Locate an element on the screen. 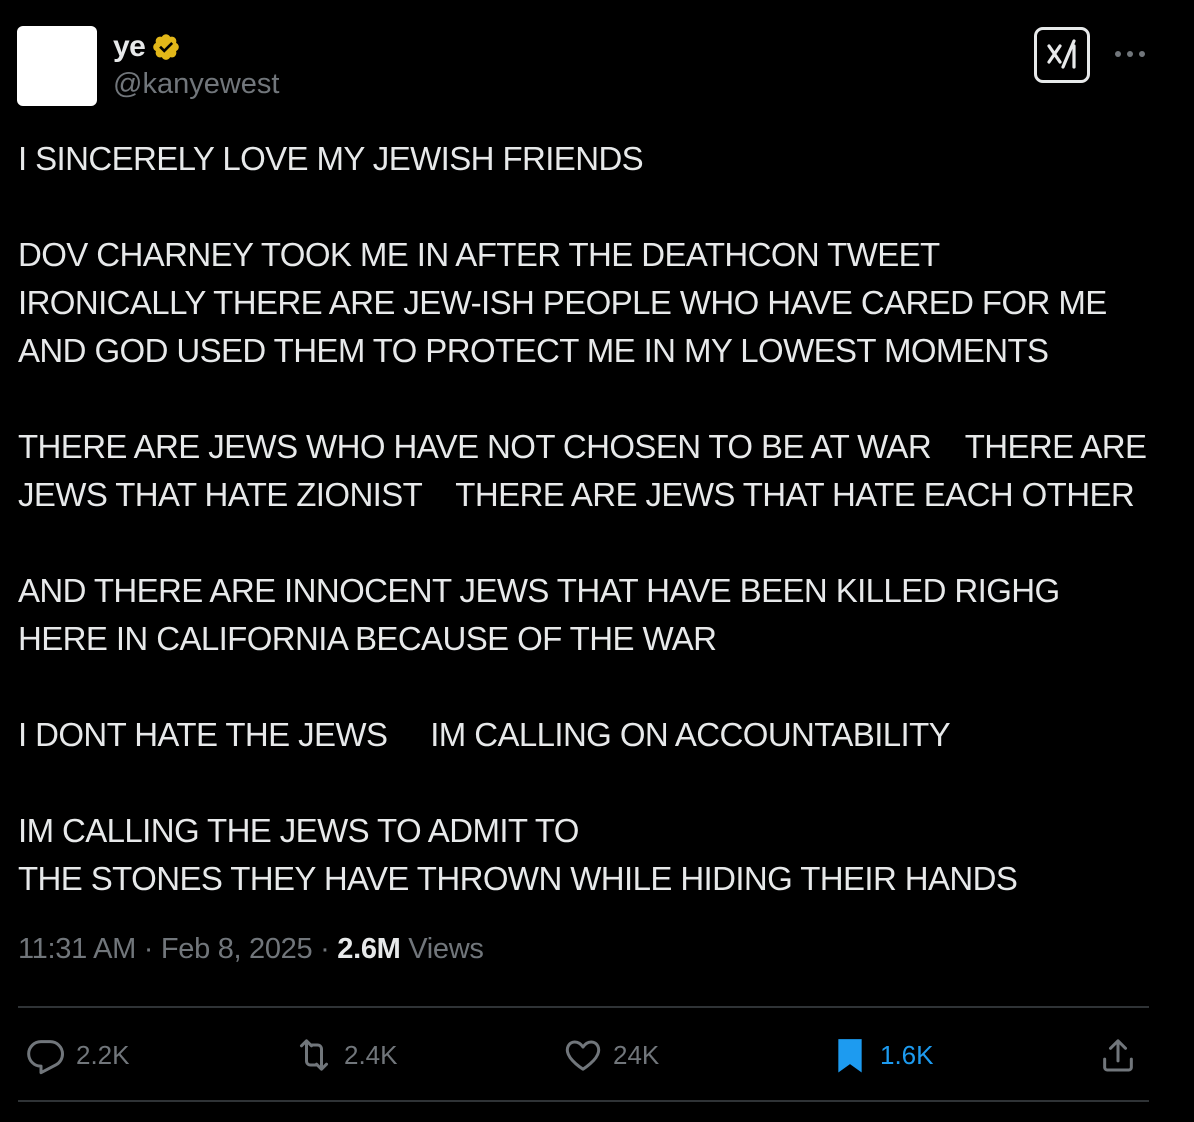  handle: @kanyewest is located at coordinates (196, 84).